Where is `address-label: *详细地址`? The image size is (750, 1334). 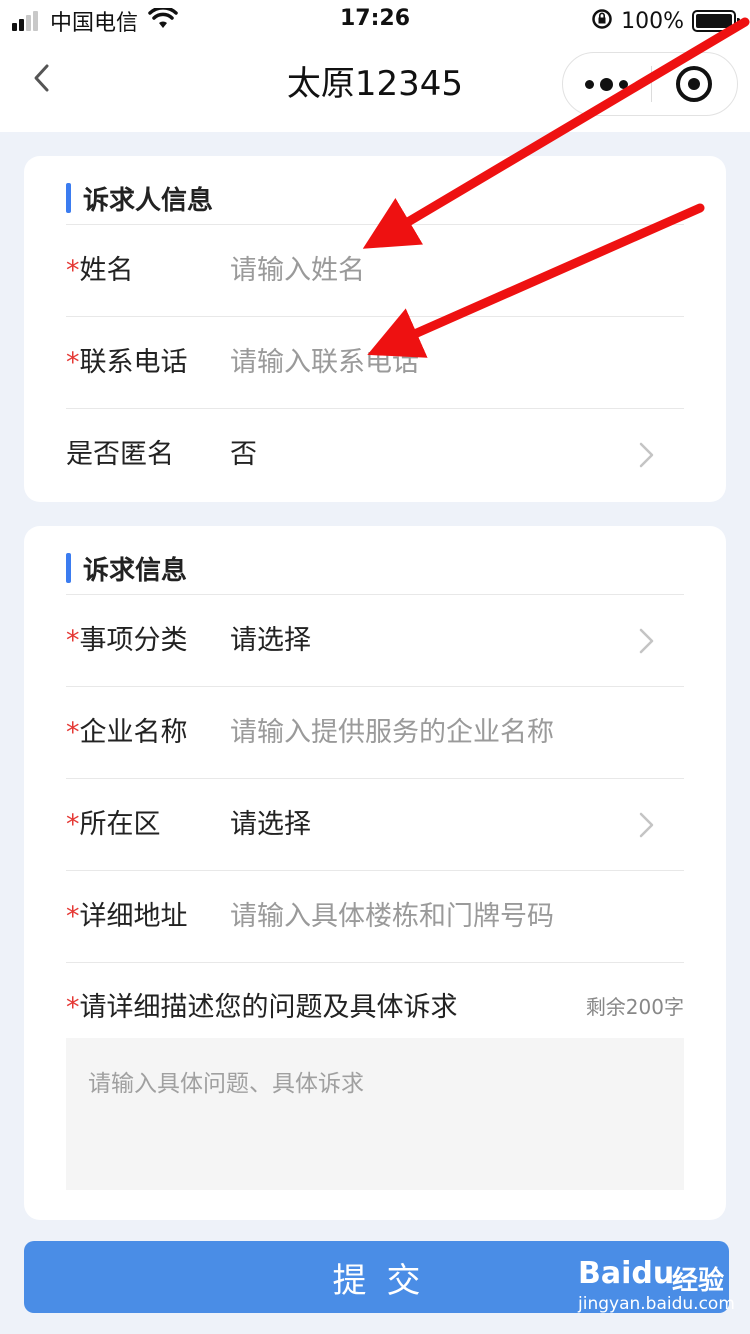 address-label: *详细地址 is located at coordinates (127, 916).